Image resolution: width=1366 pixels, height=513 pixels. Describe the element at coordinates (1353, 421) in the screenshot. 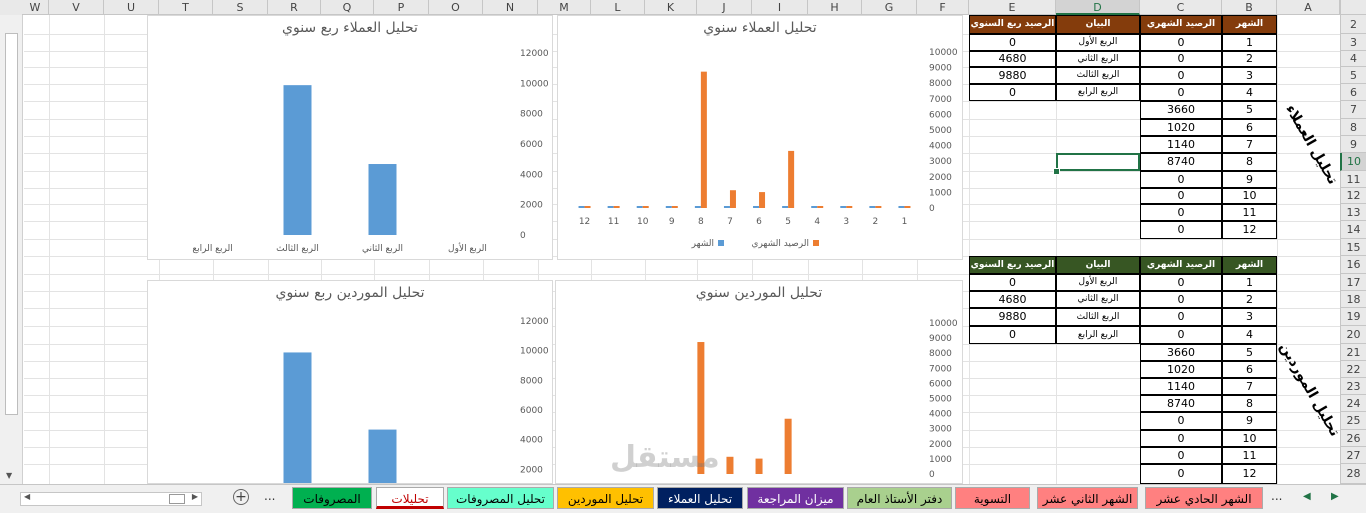

I see `row-header: 25` at that location.